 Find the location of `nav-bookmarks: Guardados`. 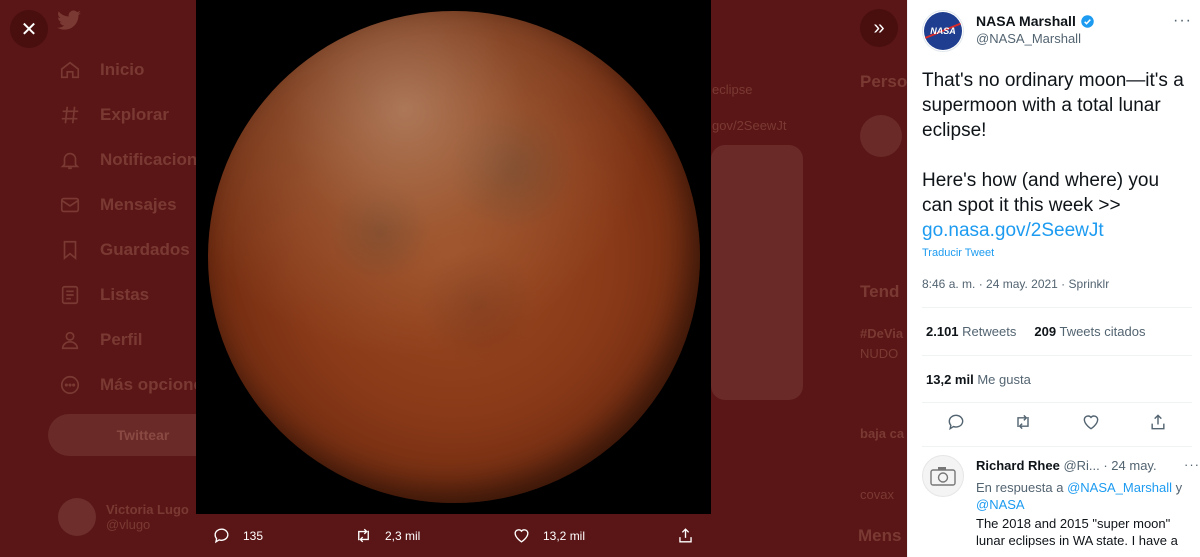

nav-bookmarks: Guardados is located at coordinates (124, 250).